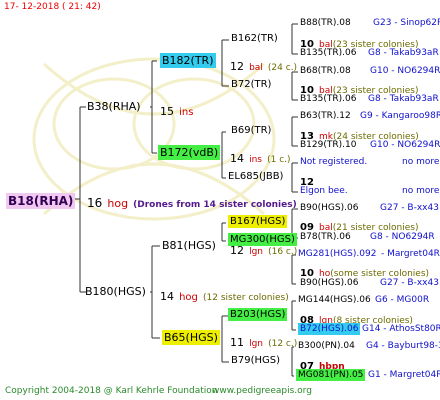 This screenshot has height=400, width=440. Describe the element at coordinates (359, 225) in the screenshot. I see `gen3-mating-b167: 09 bal(21 sister colonies)` at that location.